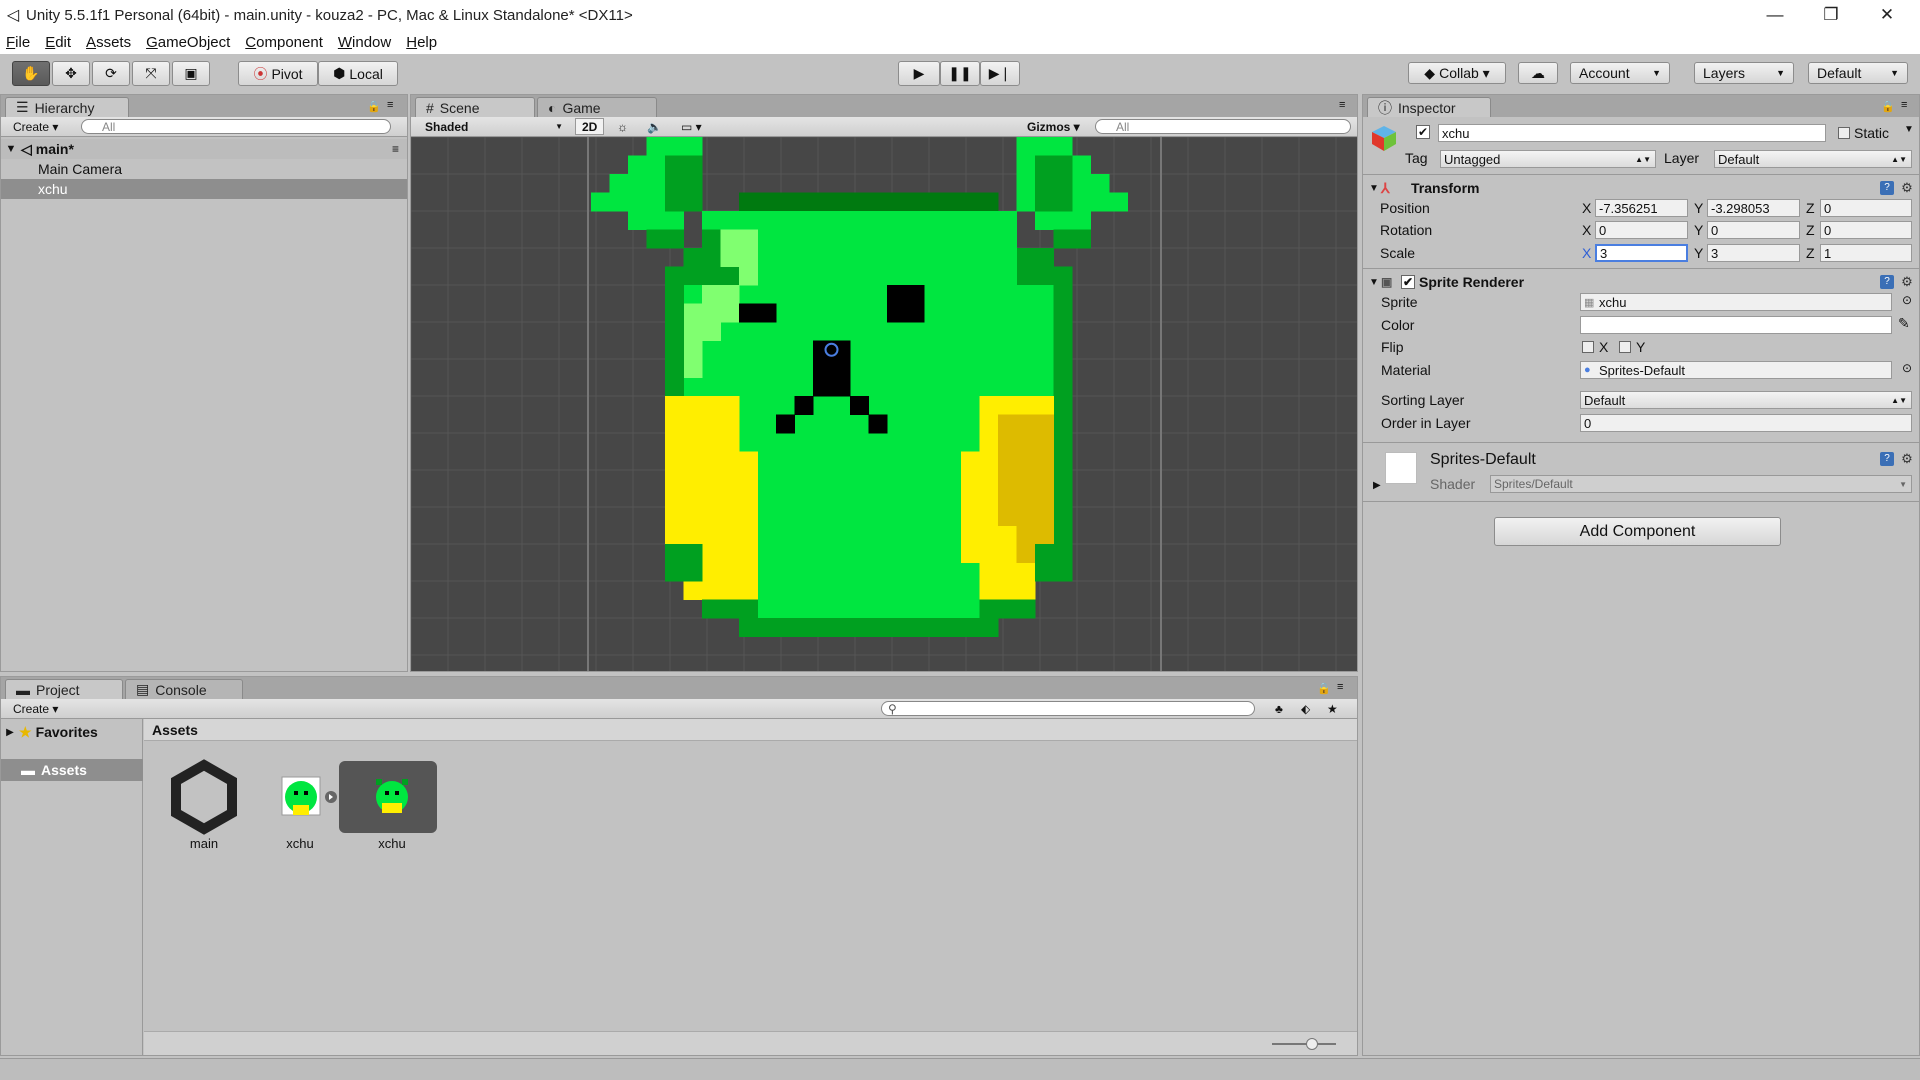  Describe the element at coordinates (10, 732) in the screenshot. I see `expand-arrow-icon: ▶` at that location.